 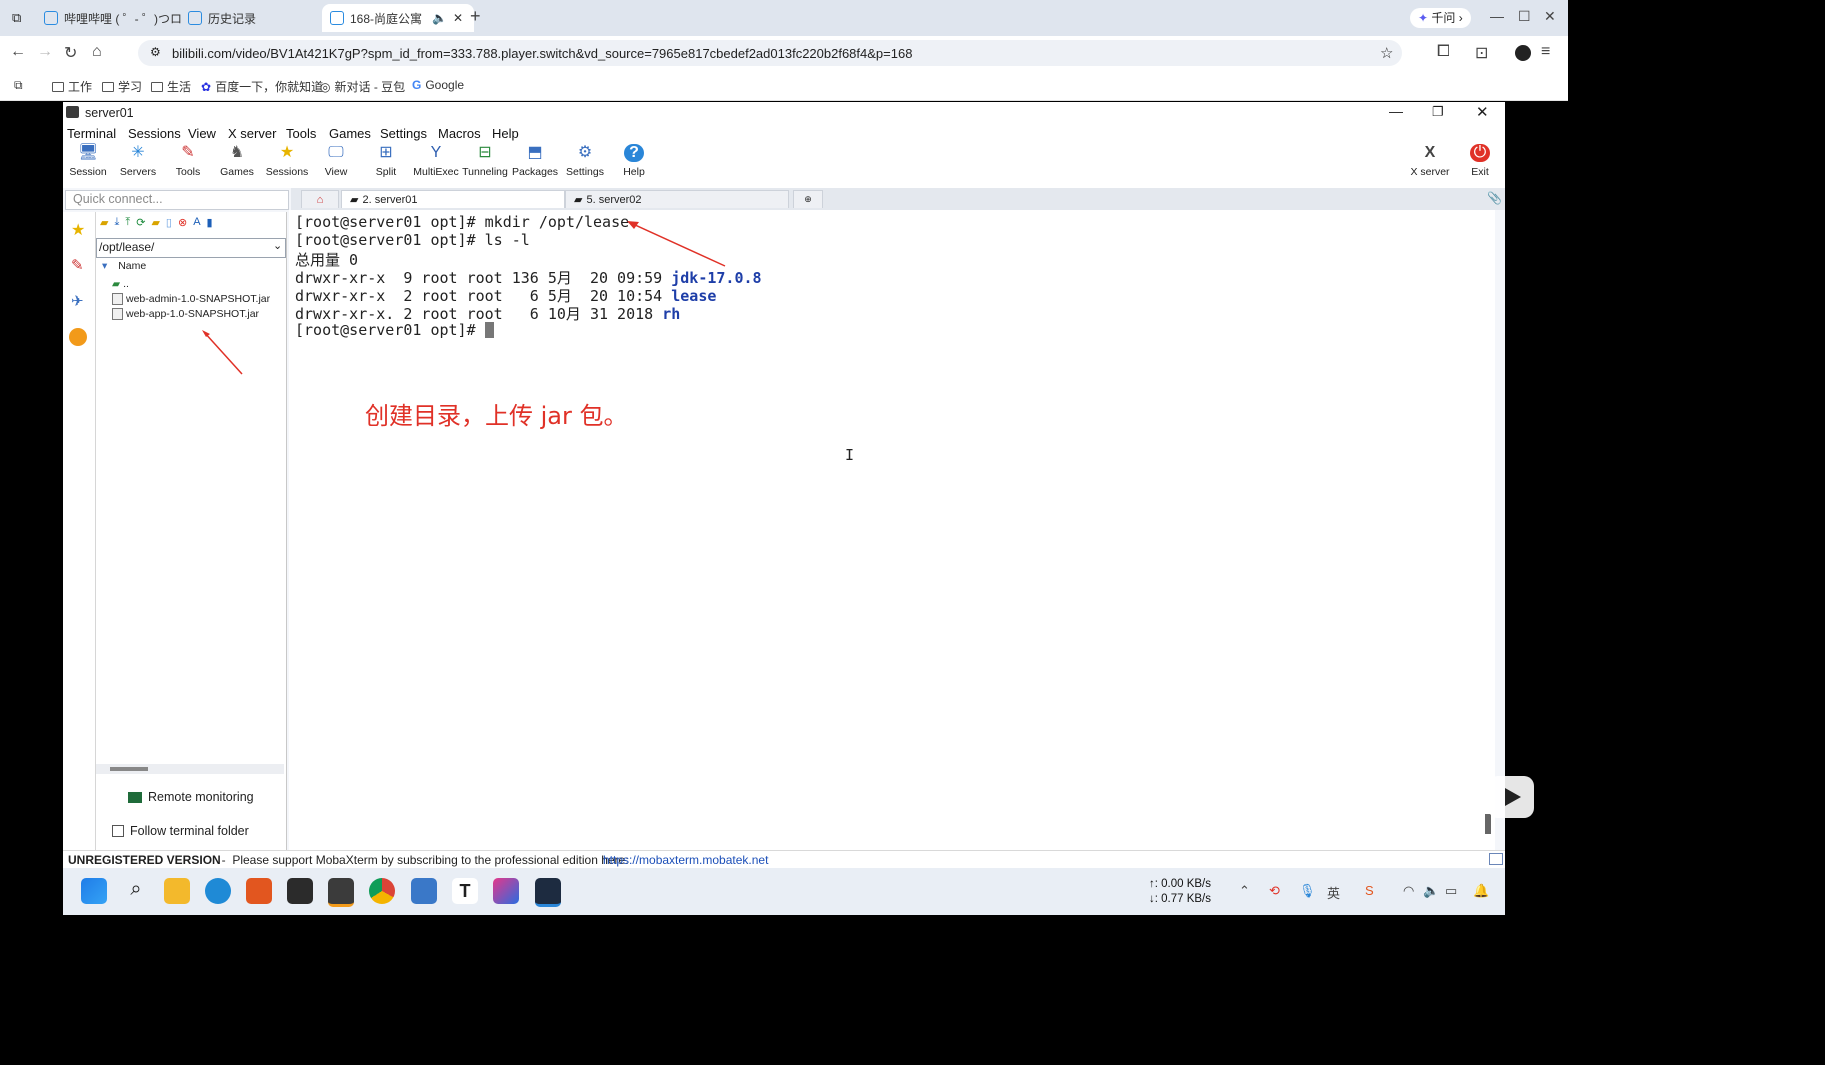 What do you see at coordinates (439, 18) in the screenshot?
I see `speaker-icon: 🔈` at bounding box center [439, 18].